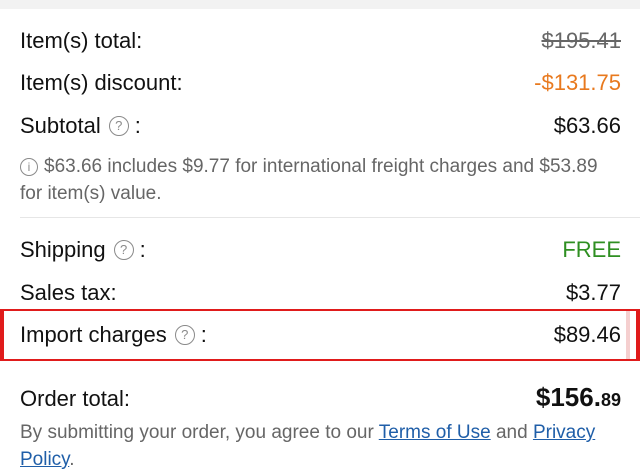  What do you see at coordinates (93, 334) in the screenshot?
I see `import-charges-label: Import charges` at bounding box center [93, 334].